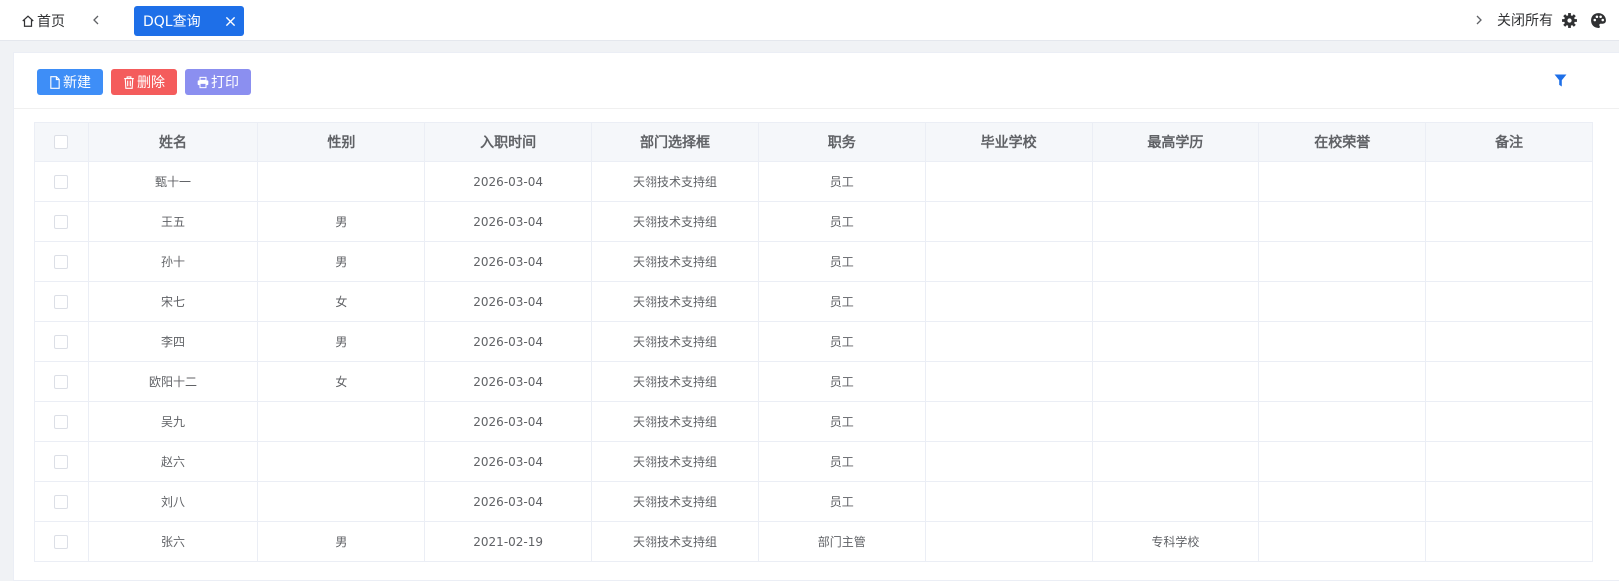 This screenshot has width=1619, height=581. What do you see at coordinates (51, 22) in the screenshot?
I see `home-tab-label: 首页` at bounding box center [51, 22].